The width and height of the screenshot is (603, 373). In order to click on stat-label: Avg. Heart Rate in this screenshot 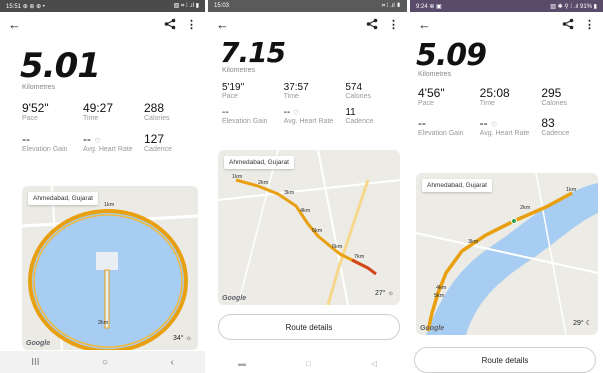, I will do `click(108, 149)`.